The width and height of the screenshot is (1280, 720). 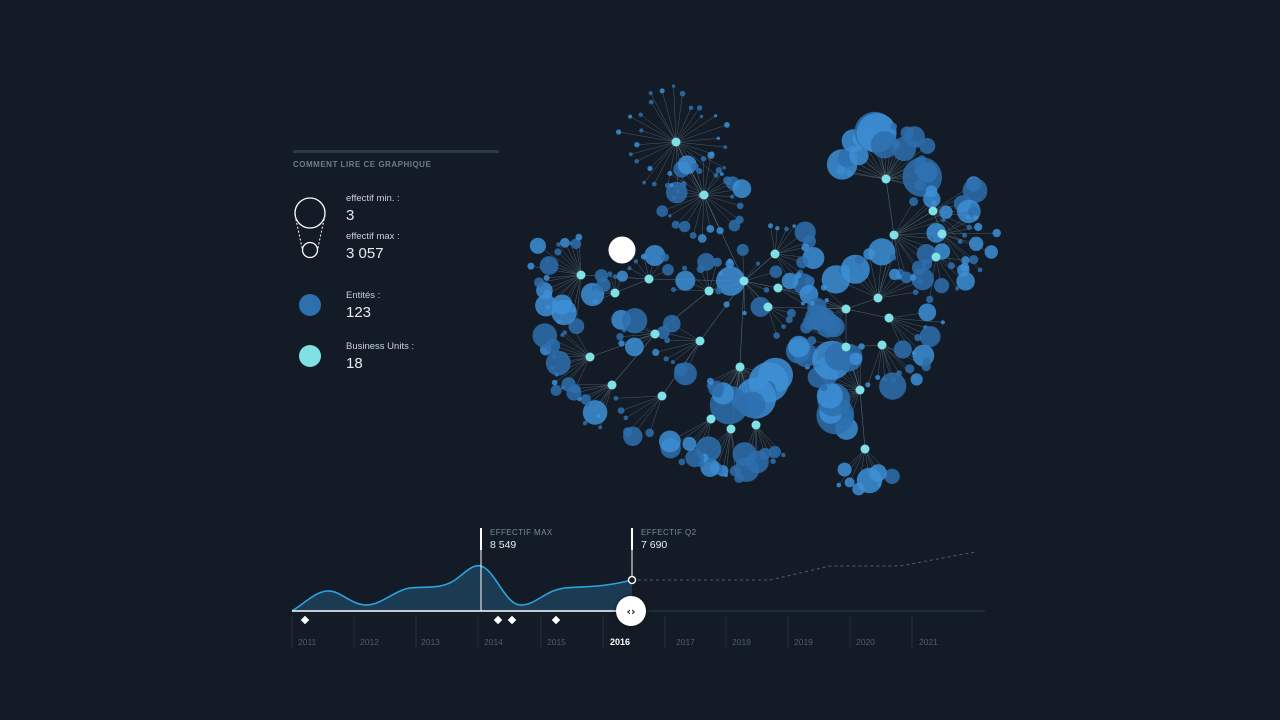 I want to click on timeline-scrubber-handle: ‹›, so click(x=631, y=611).